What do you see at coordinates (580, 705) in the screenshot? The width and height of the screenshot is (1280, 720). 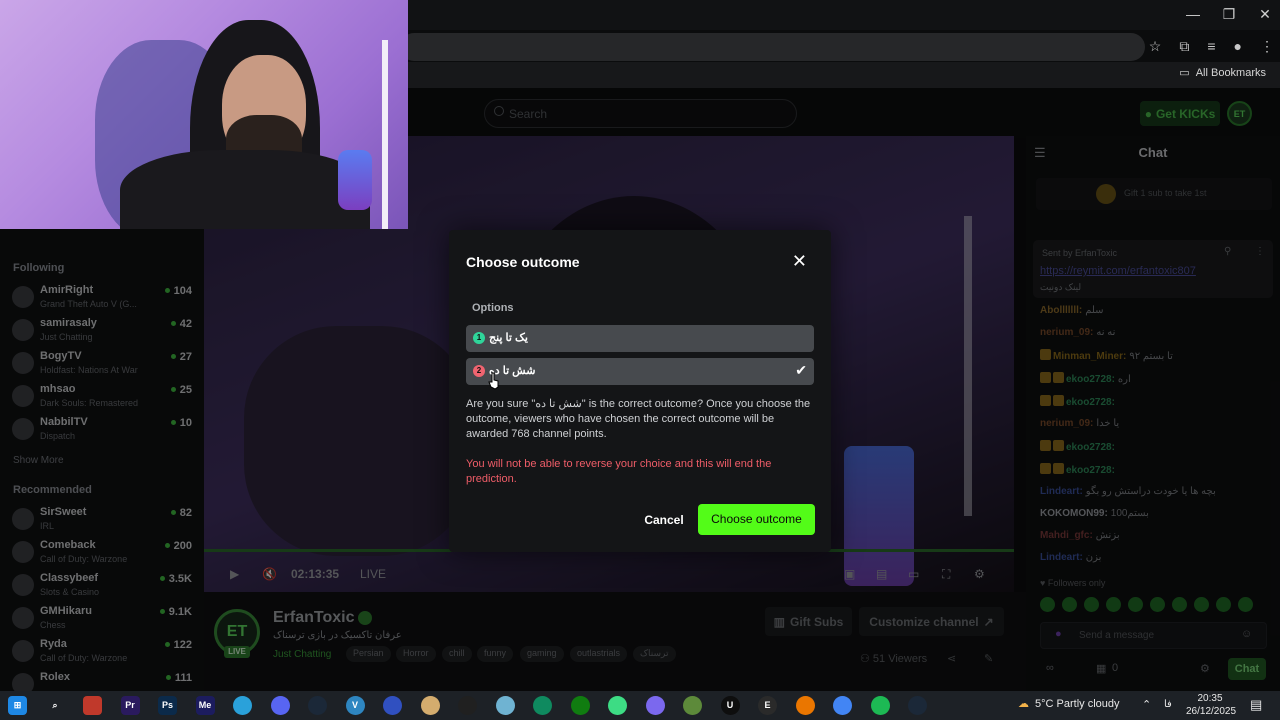 I see `xbox-icon` at bounding box center [580, 705].